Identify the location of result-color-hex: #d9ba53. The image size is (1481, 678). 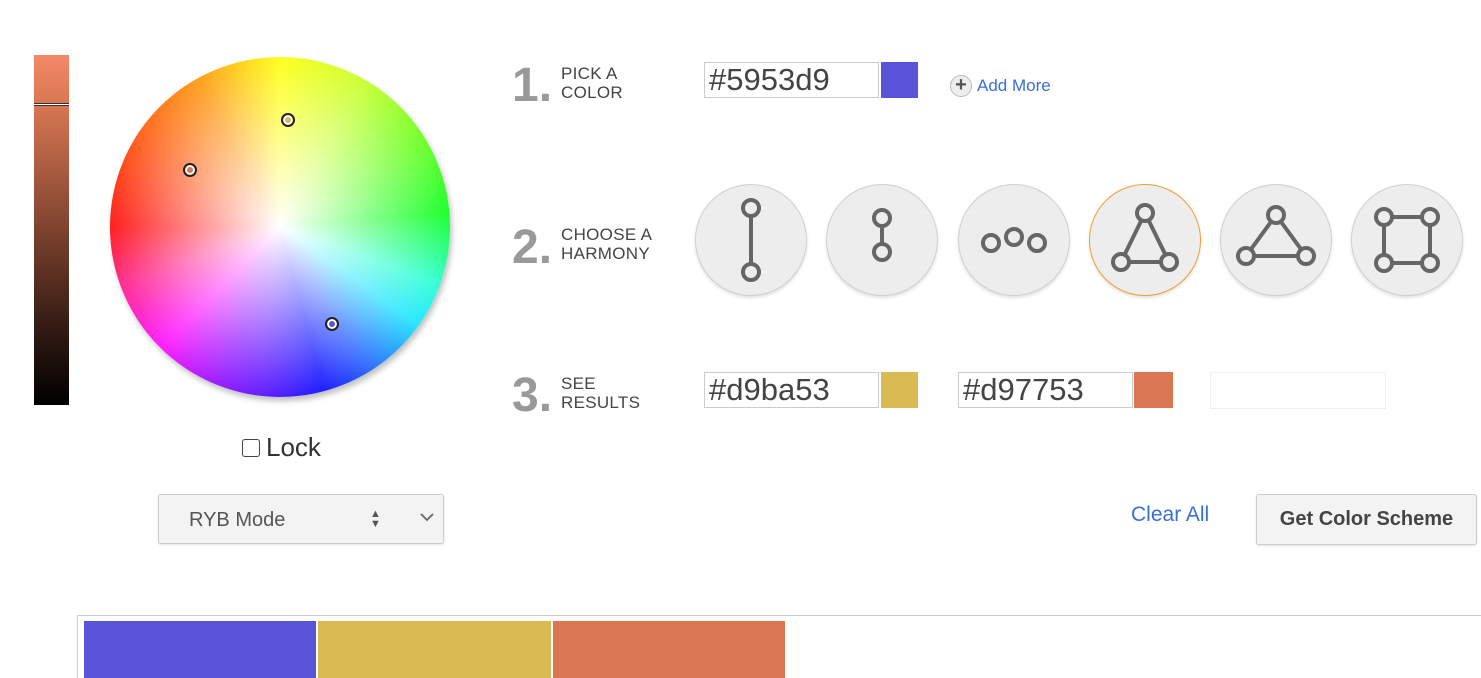
(791, 390).